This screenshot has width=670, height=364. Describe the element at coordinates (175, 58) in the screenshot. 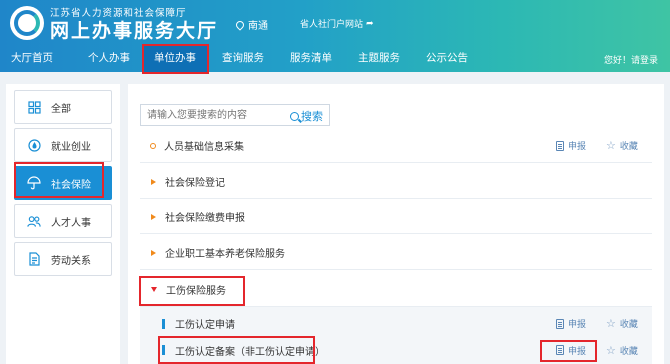

I see `nav-item-unit: 单位办事` at that location.